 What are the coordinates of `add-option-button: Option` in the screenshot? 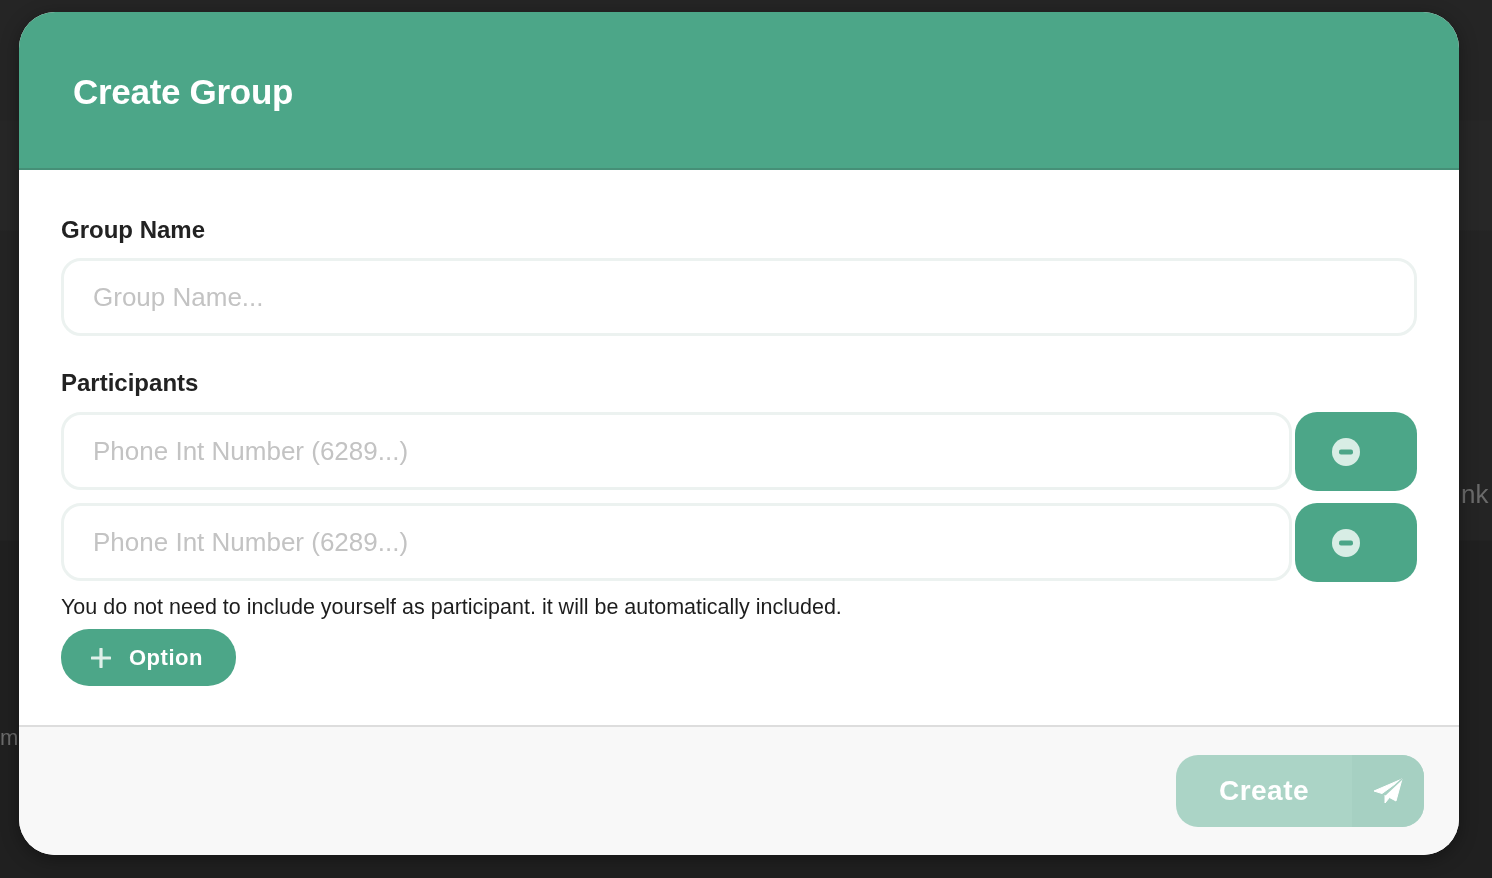 It's located at (148, 657).